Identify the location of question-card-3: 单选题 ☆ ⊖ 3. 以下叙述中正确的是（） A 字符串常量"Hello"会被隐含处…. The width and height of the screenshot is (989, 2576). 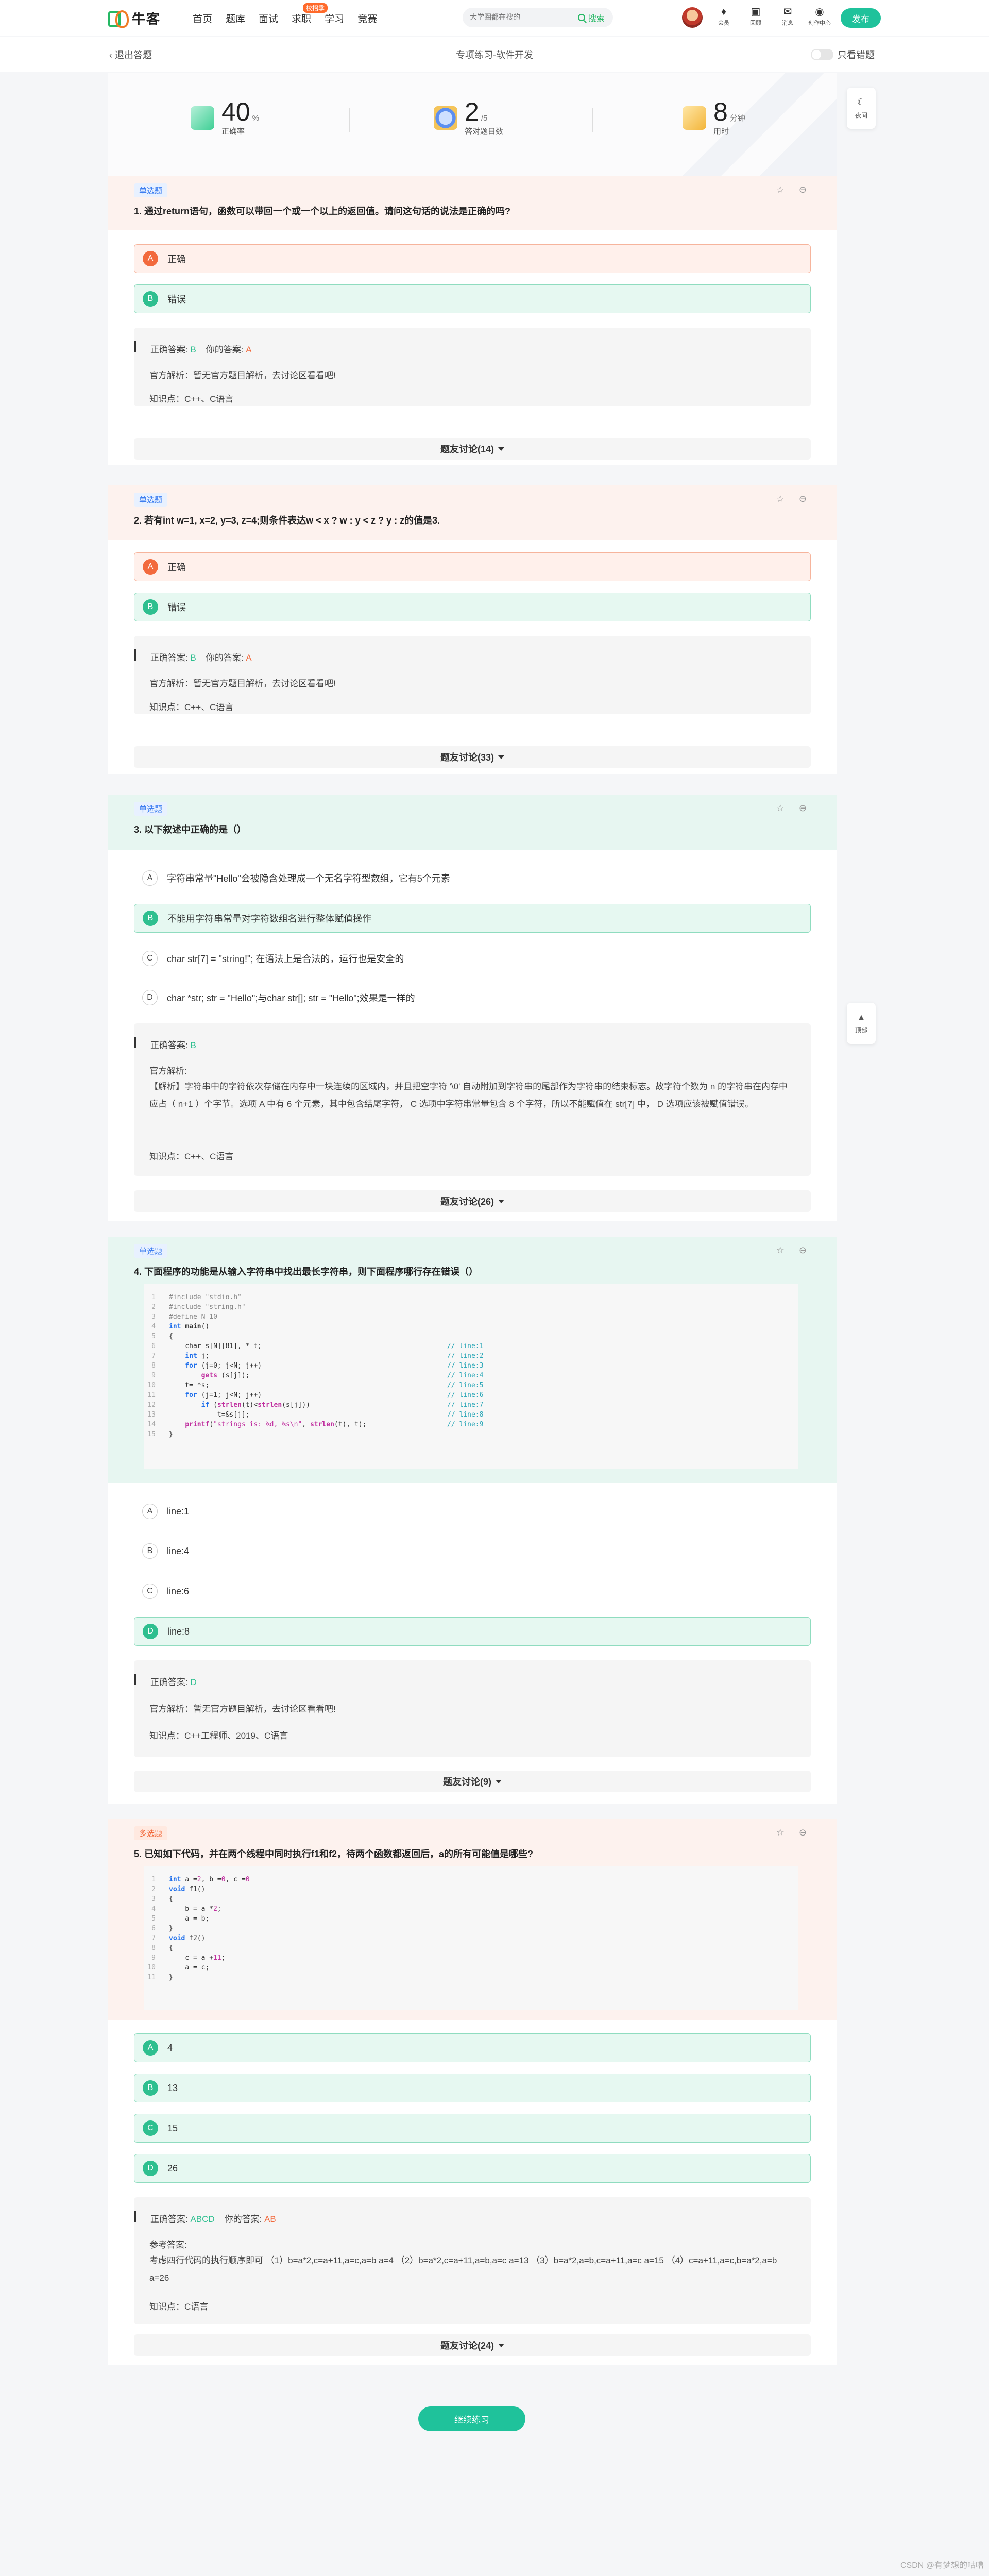
(472, 1008).